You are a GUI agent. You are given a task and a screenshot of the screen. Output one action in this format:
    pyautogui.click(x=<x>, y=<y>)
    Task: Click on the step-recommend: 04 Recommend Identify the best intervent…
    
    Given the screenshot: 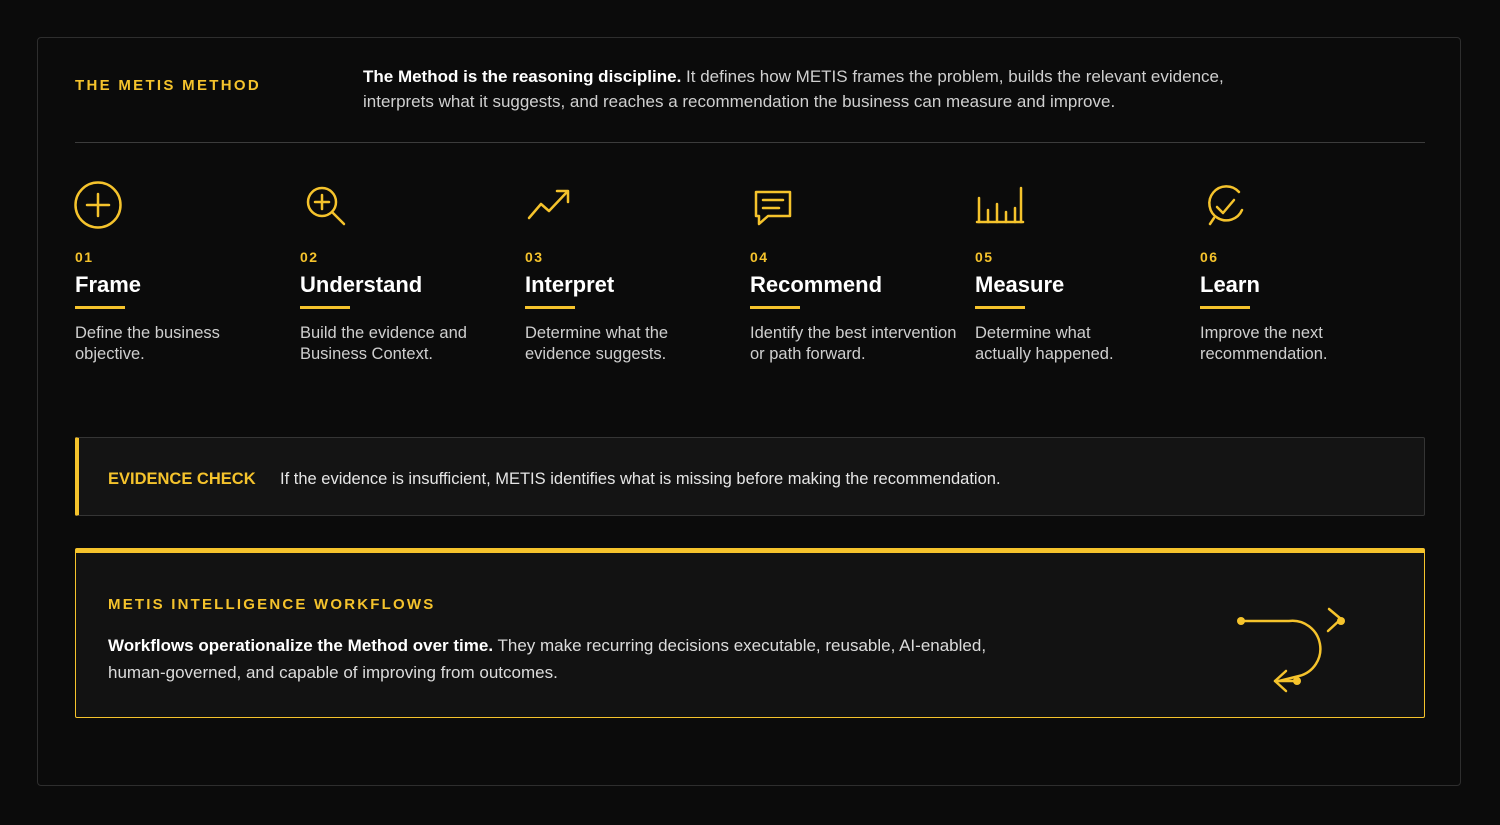 What is the action you would take?
    pyautogui.click(x=862, y=271)
    